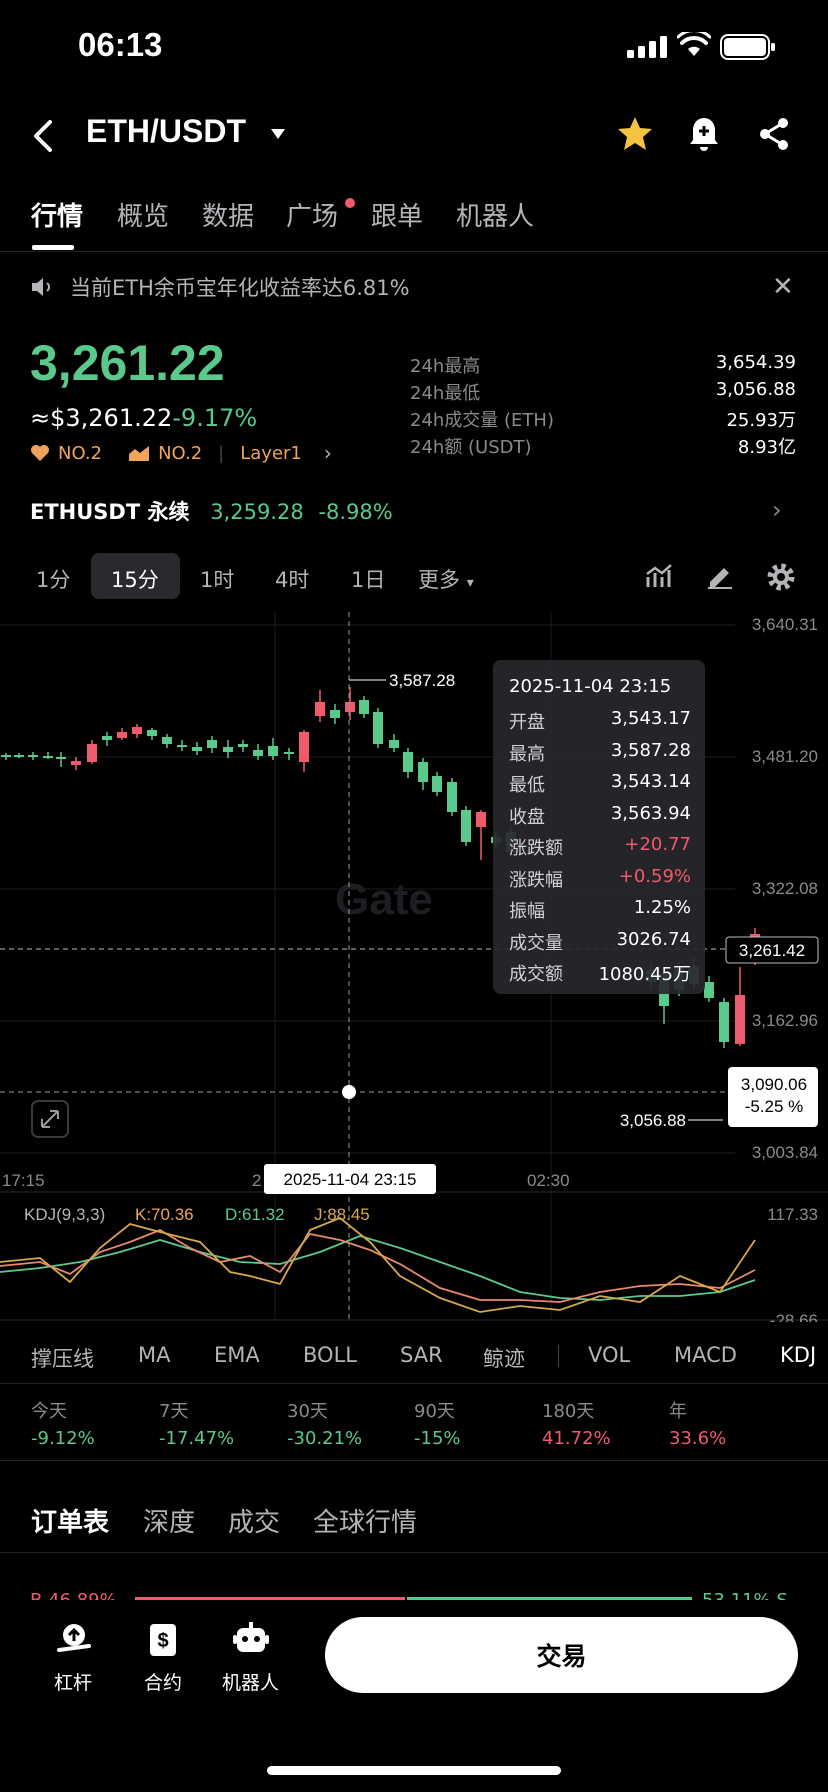 The height and width of the screenshot is (1792, 828). Describe the element at coordinates (600, 721) in the screenshot. I see `tooltip-row: 开盘 3,543.17` at that location.